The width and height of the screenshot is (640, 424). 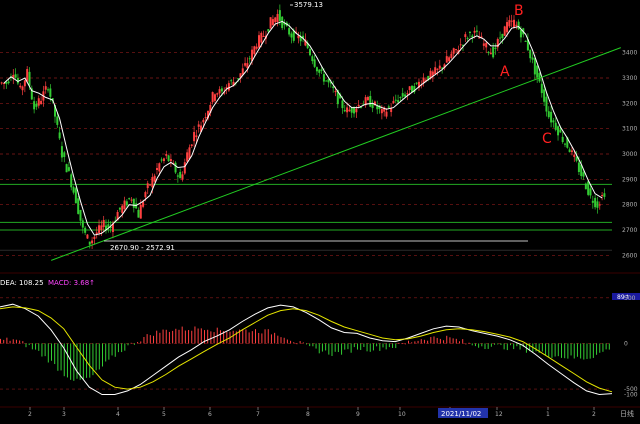 What do you see at coordinates (627, 413) in the screenshot?
I see `period-label: 日线` at bounding box center [627, 413].